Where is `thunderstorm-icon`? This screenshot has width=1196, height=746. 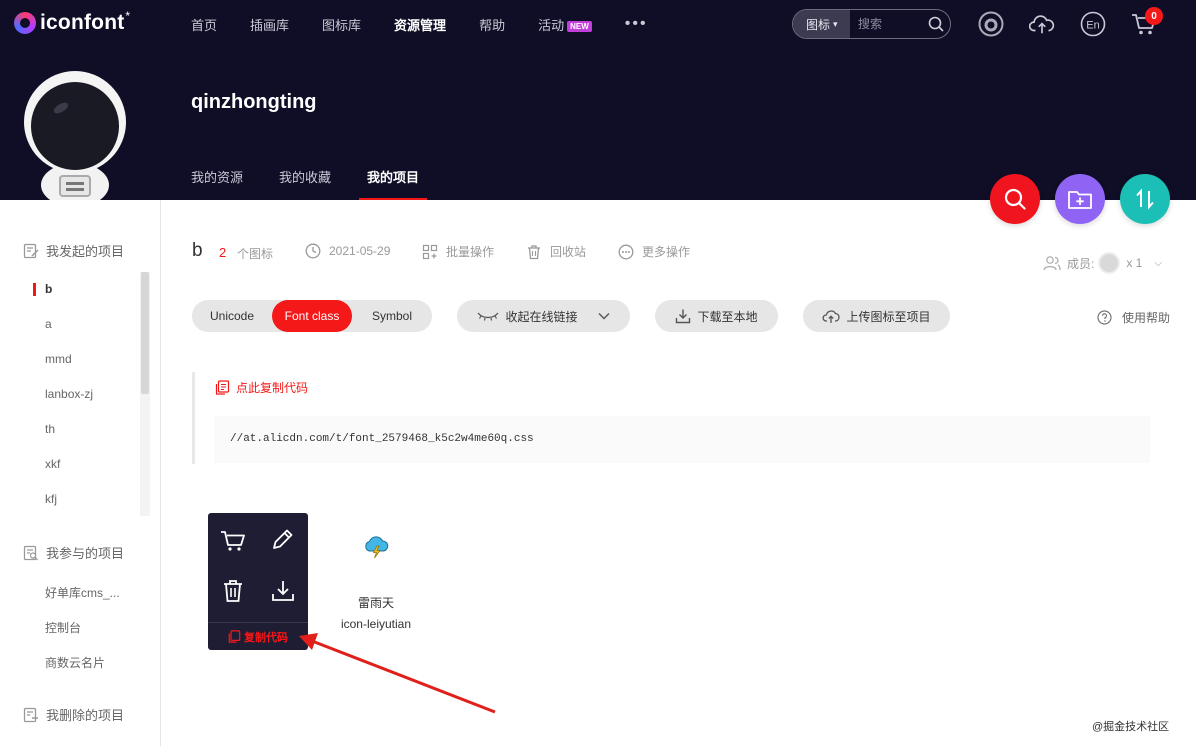 thunderstorm-icon is located at coordinates (376, 550).